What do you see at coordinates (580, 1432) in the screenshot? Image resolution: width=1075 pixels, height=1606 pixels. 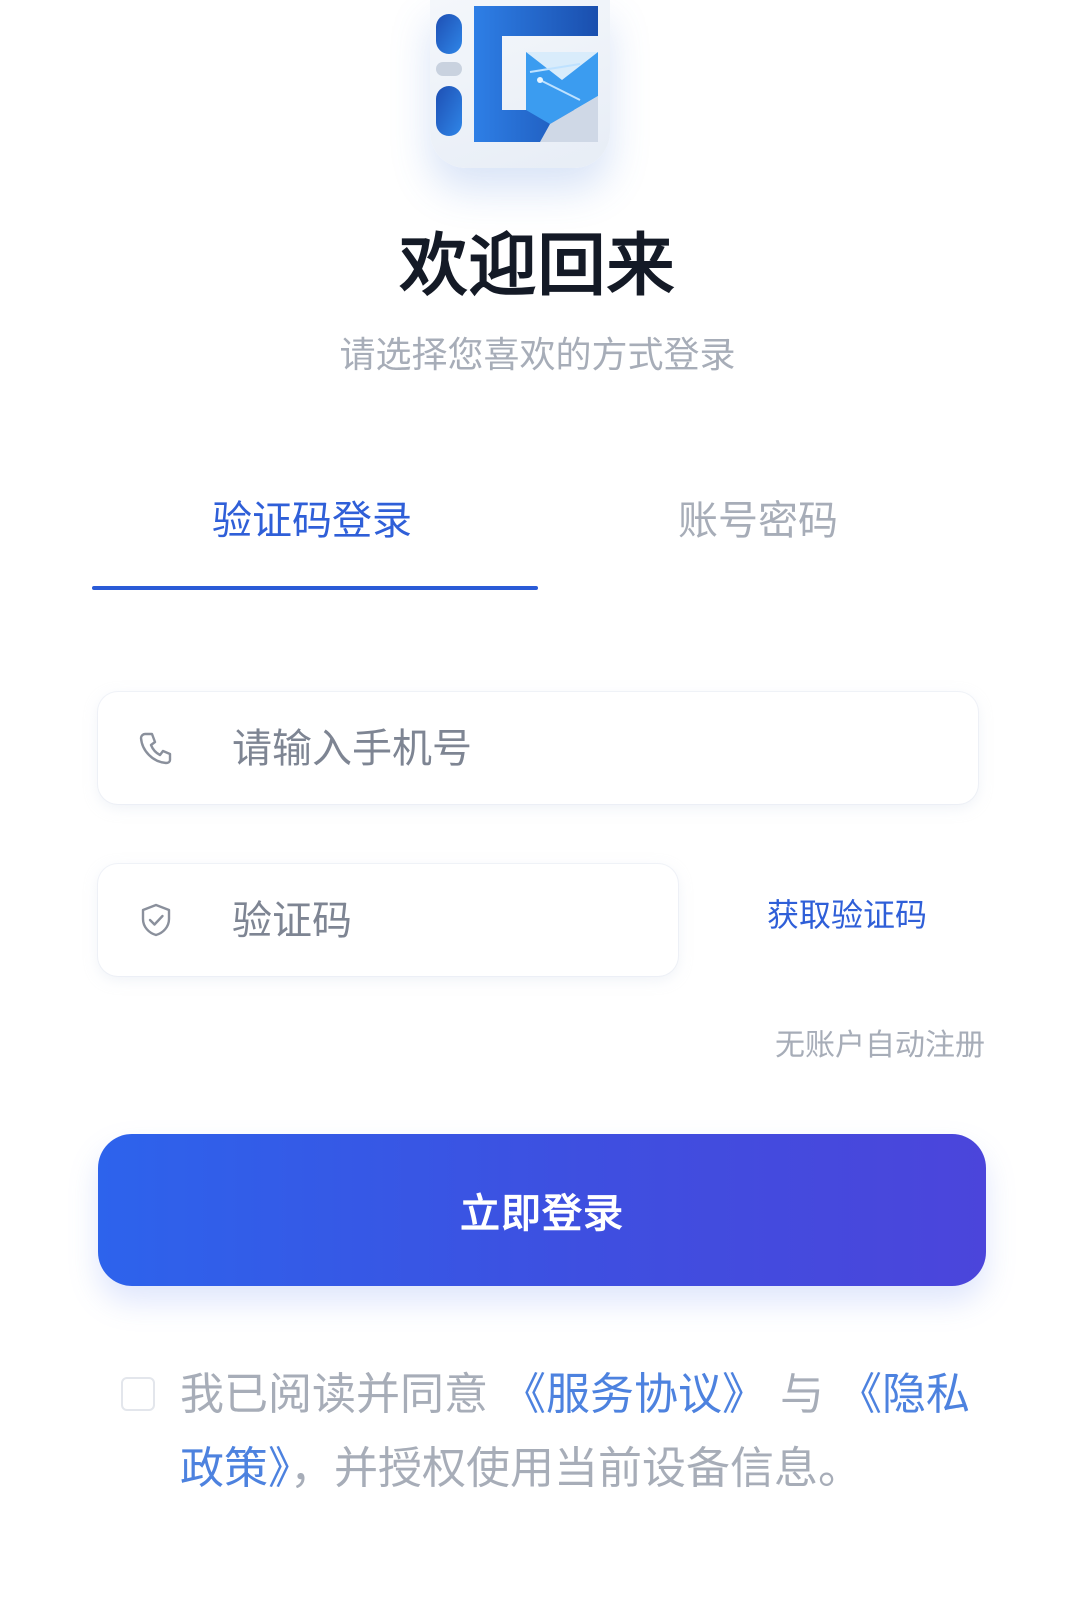 I see `agreement-text: 我已阅读并同意 《服务协议》 与 《隐私政策》，并授权使用当前设备信息。` at bounding box center [580, 1432].